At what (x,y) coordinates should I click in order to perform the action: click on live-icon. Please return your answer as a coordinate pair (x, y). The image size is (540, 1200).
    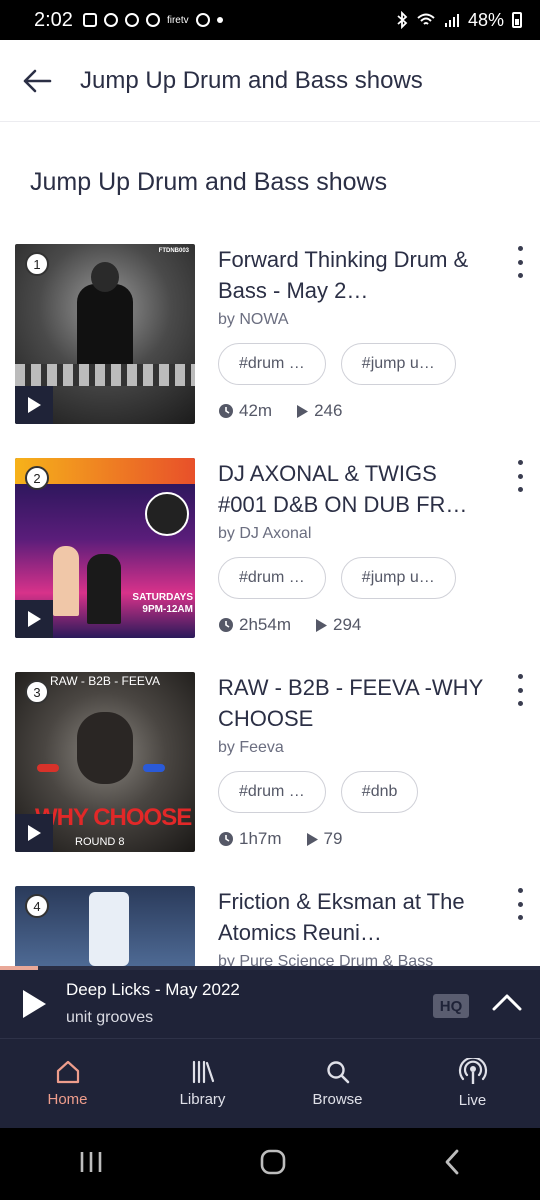
    Looking at the image, I should click on (472, 1071).